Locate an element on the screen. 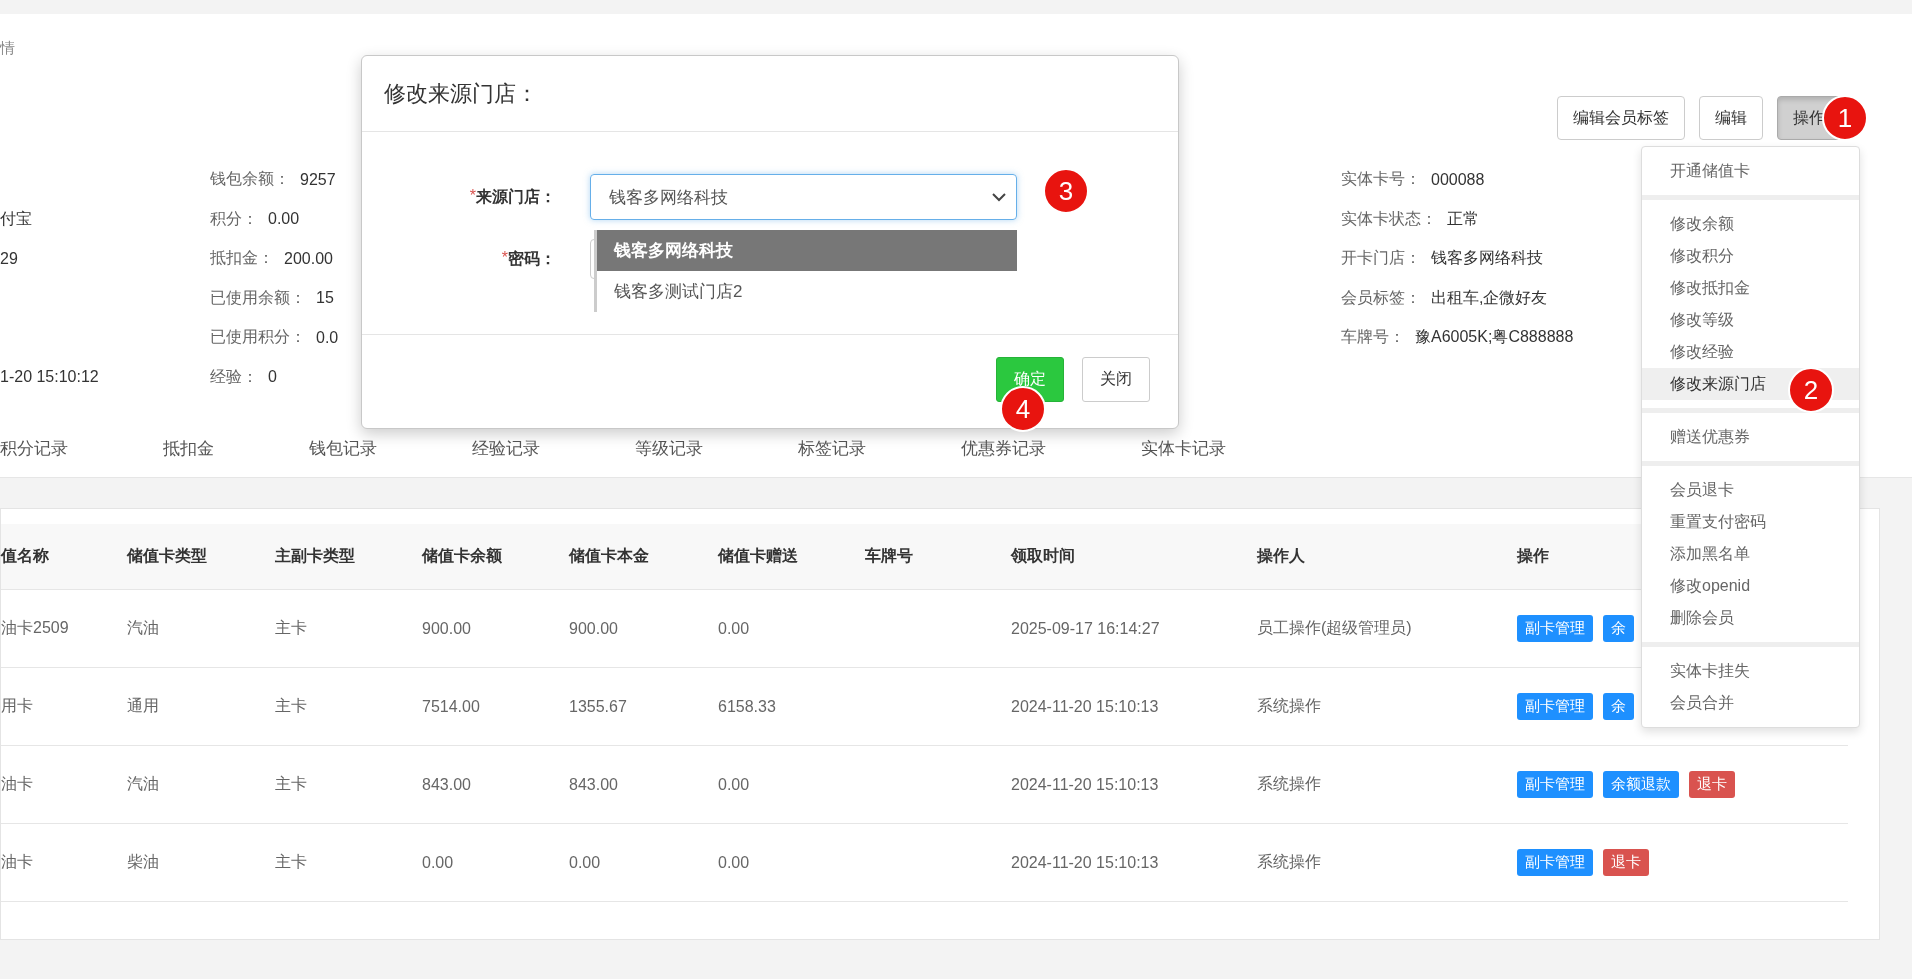 Image resolution: width=1912 pixels, height=979 pixels. dialog-button: 关闭 is located at coordinates (1116, 379).